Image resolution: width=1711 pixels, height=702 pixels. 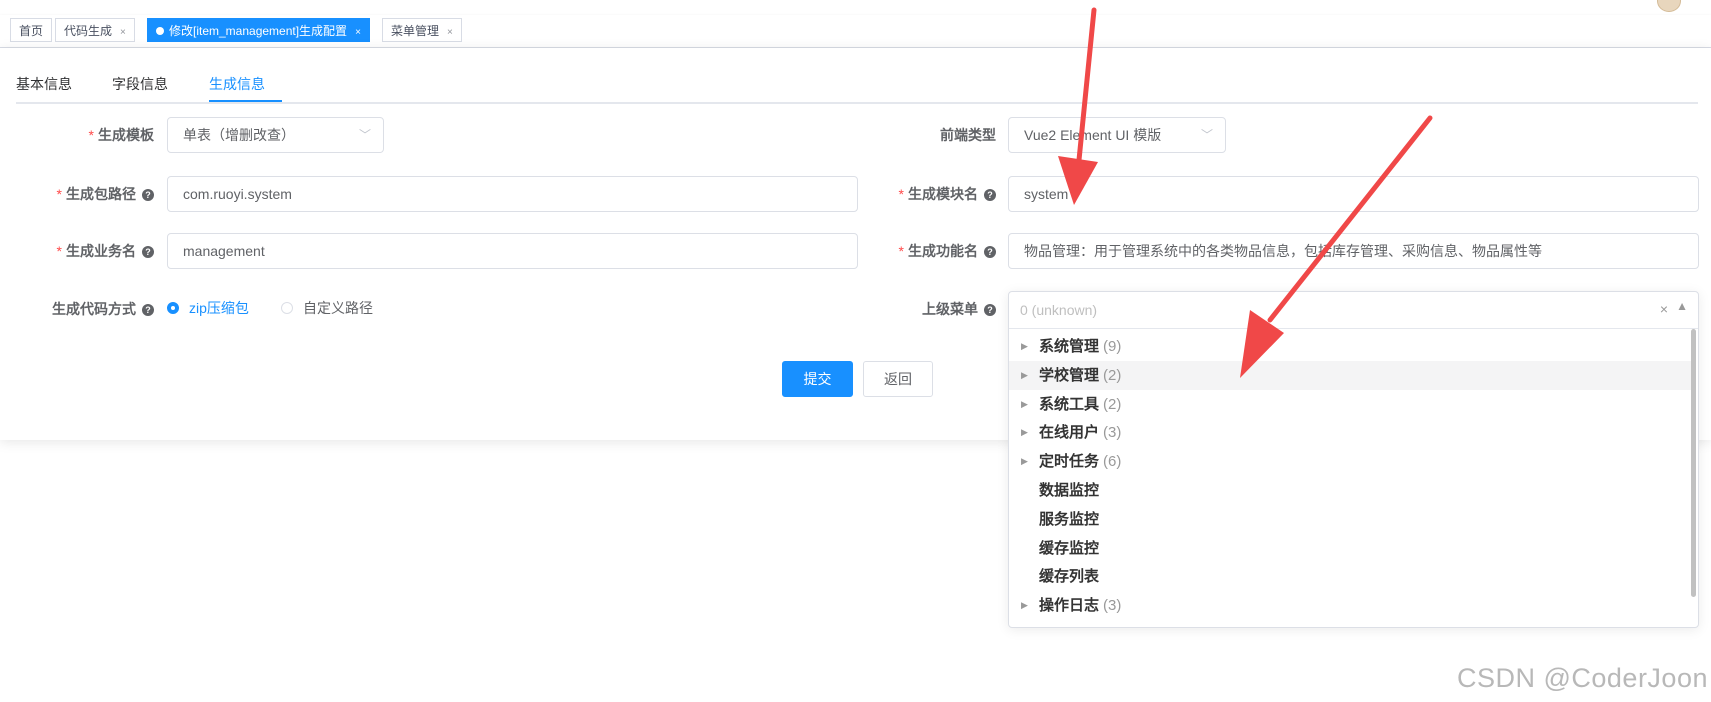 What do you see at coordinates (327, 308) in the screenshot?
I see `radio-custom-path: 自定义路径` at bounding box center [327, 308].